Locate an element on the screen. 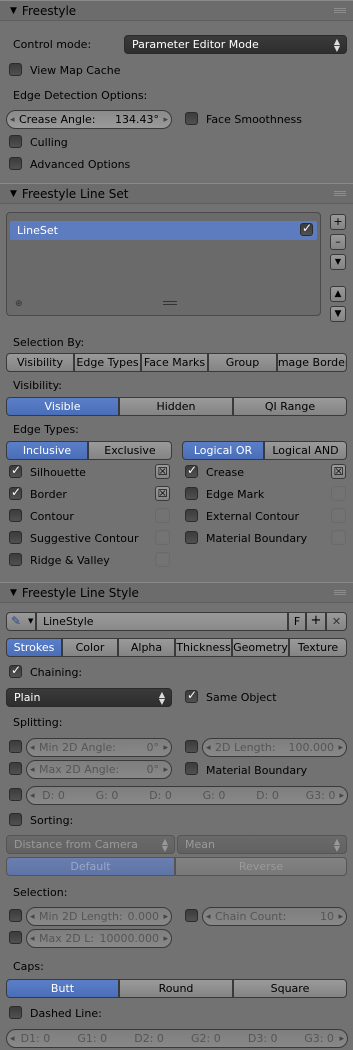 Image resolution: width=353 pixels, height=1050 pixels. dashed-line-checkbox is located at coordinates (15, 1012).